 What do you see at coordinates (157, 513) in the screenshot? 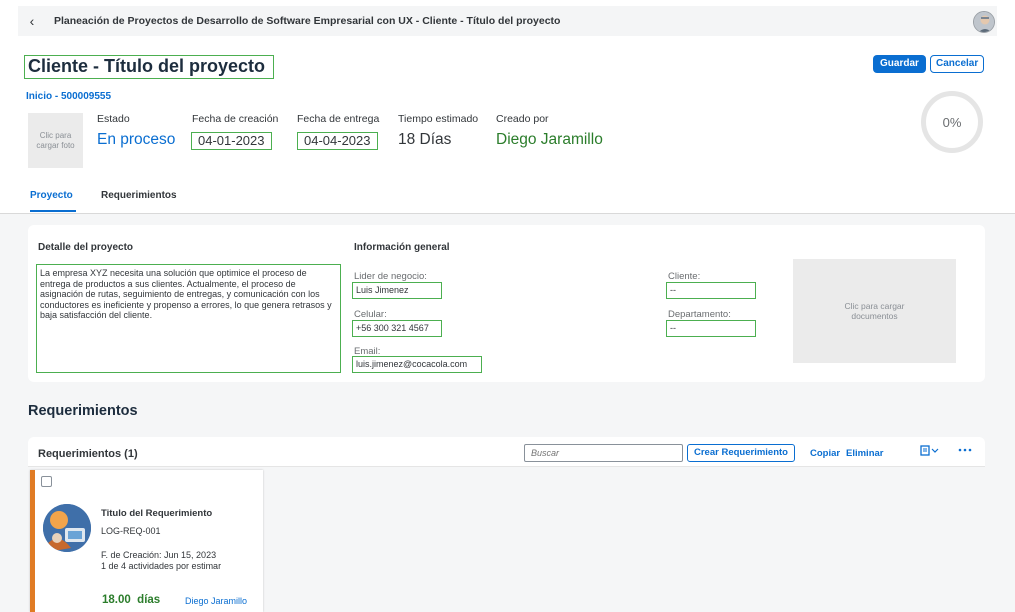
I see `requirement-title: Titulo del Requerimiento` at bounding box center [157, 513].